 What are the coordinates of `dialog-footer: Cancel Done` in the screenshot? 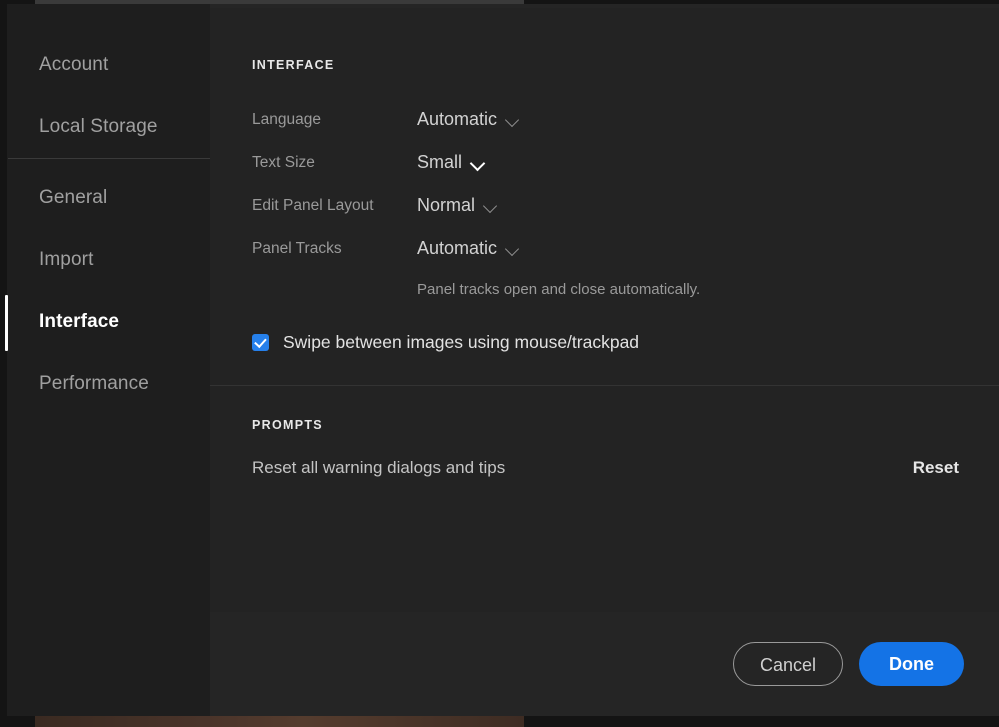 It's located at (604, 664).